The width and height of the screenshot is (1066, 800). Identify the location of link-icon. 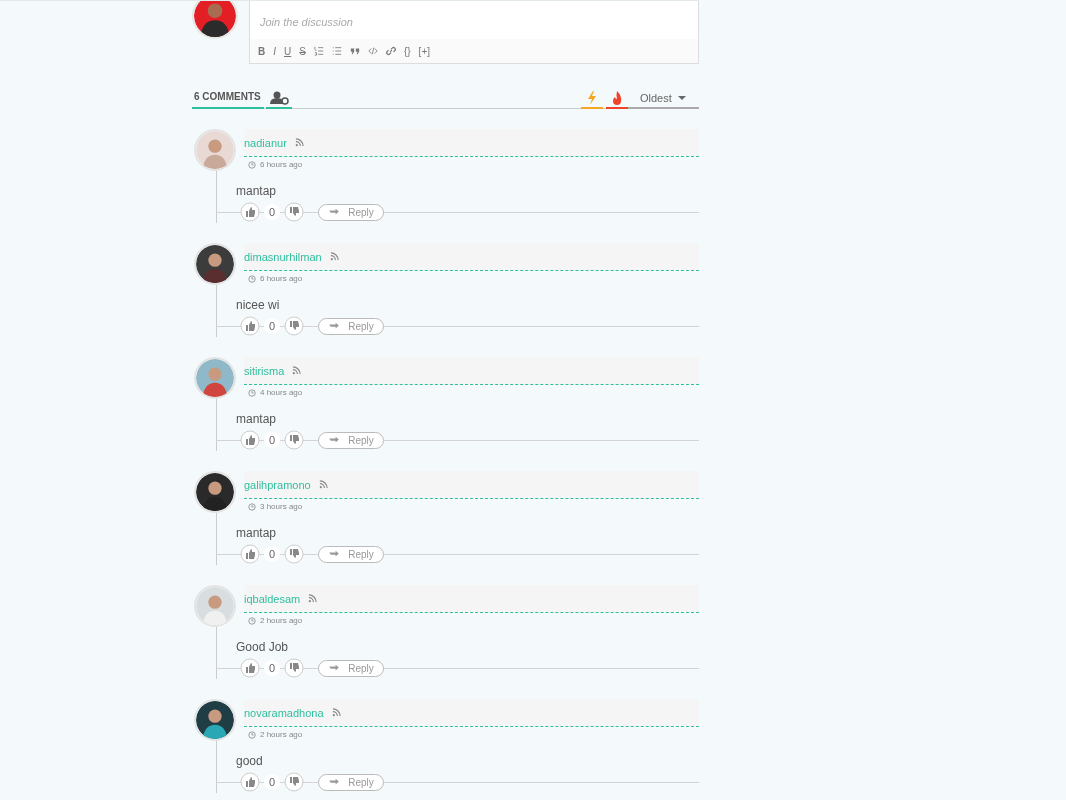
(390, 51).